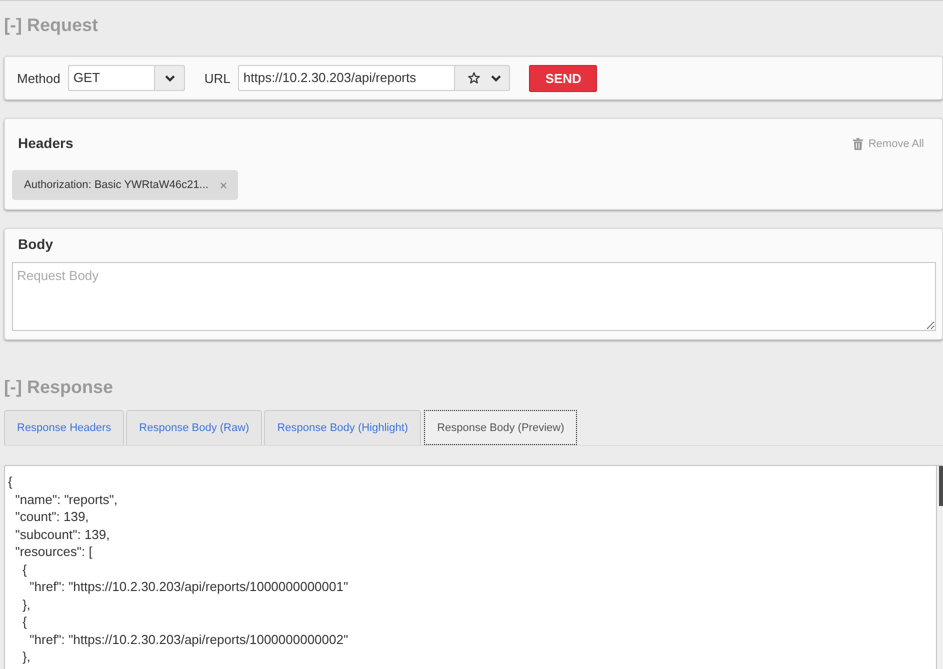  What do you see at coordinates (941, 486) in the screenshot?
I see `scrollbar-thumb` at bounding box center [941, 486].